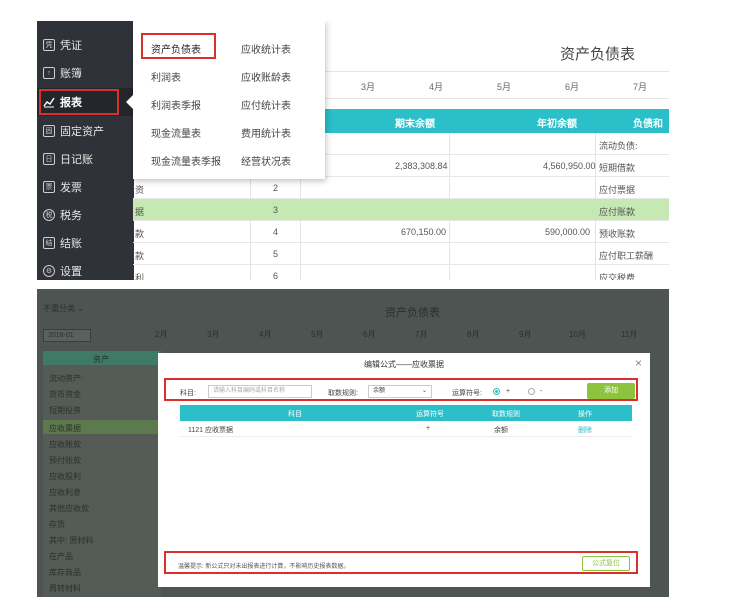 The width and height of the screenshot is (742, 608). Describe the element at coordinates (63, 308) in the screenshot. I see `classification-select: 不重分类 ⌄` at that location.